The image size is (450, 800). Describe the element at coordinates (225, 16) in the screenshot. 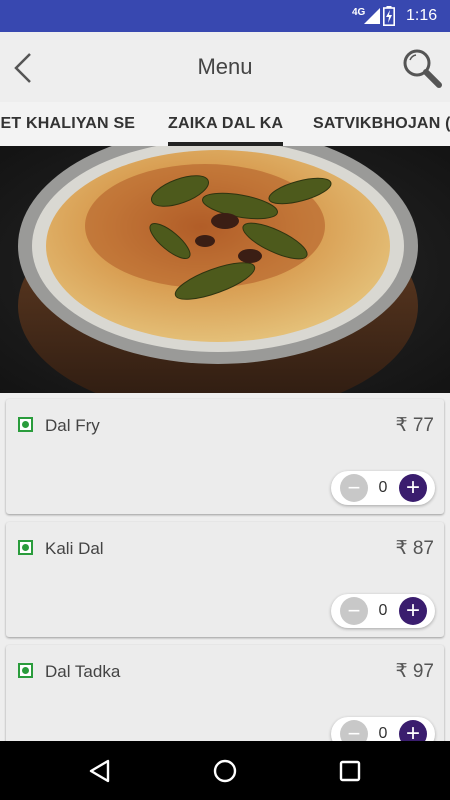

I see `status-bar: 4G 1:16` at that location.